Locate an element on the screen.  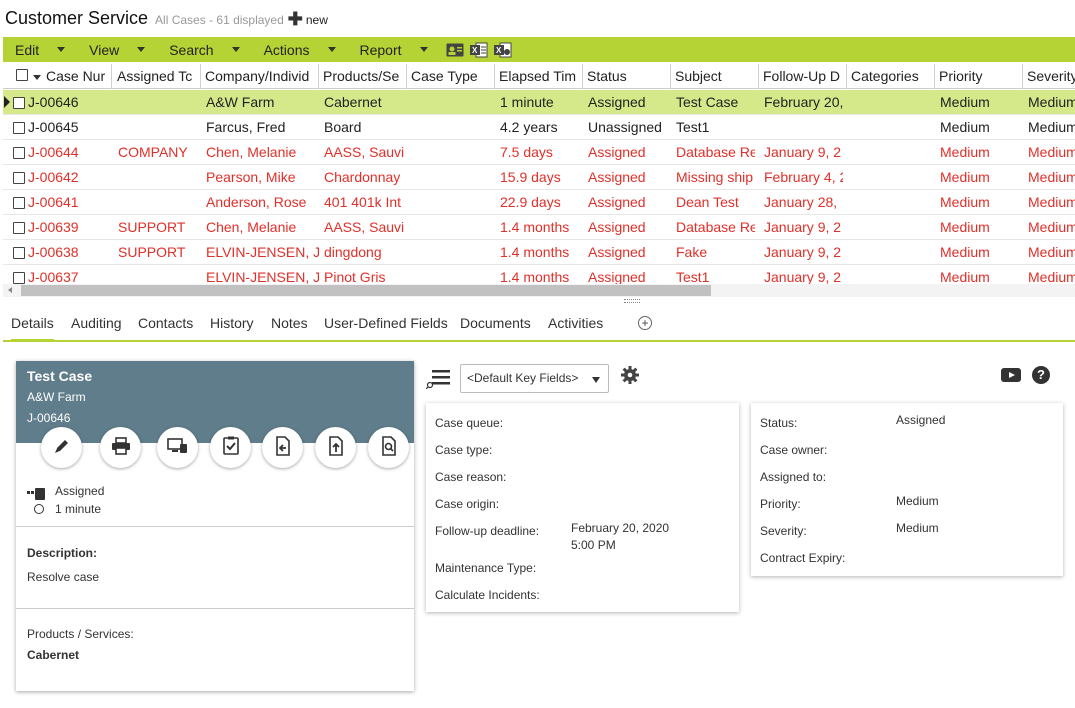
column-header-elapsed-time: Elapsed Tim is located at coordinates (539, 76).